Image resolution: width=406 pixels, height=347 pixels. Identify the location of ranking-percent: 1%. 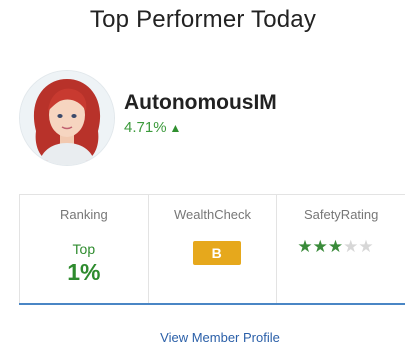
(84, 272).